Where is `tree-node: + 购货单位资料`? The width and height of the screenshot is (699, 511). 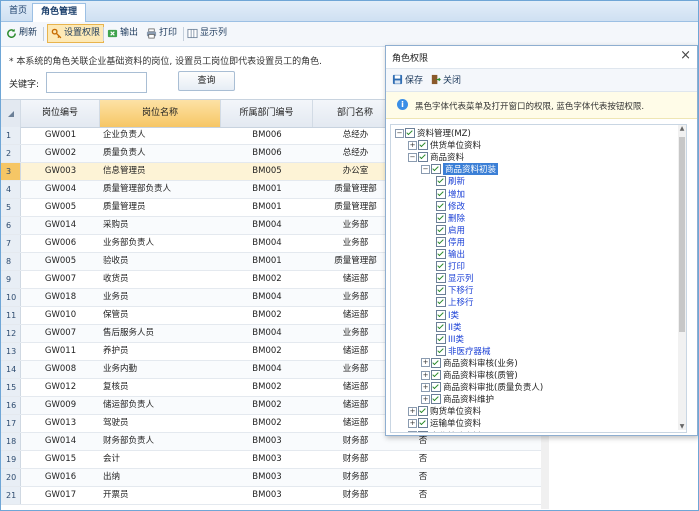 tree-node: + 购货单位资料 is located at coordinates (444, 411).